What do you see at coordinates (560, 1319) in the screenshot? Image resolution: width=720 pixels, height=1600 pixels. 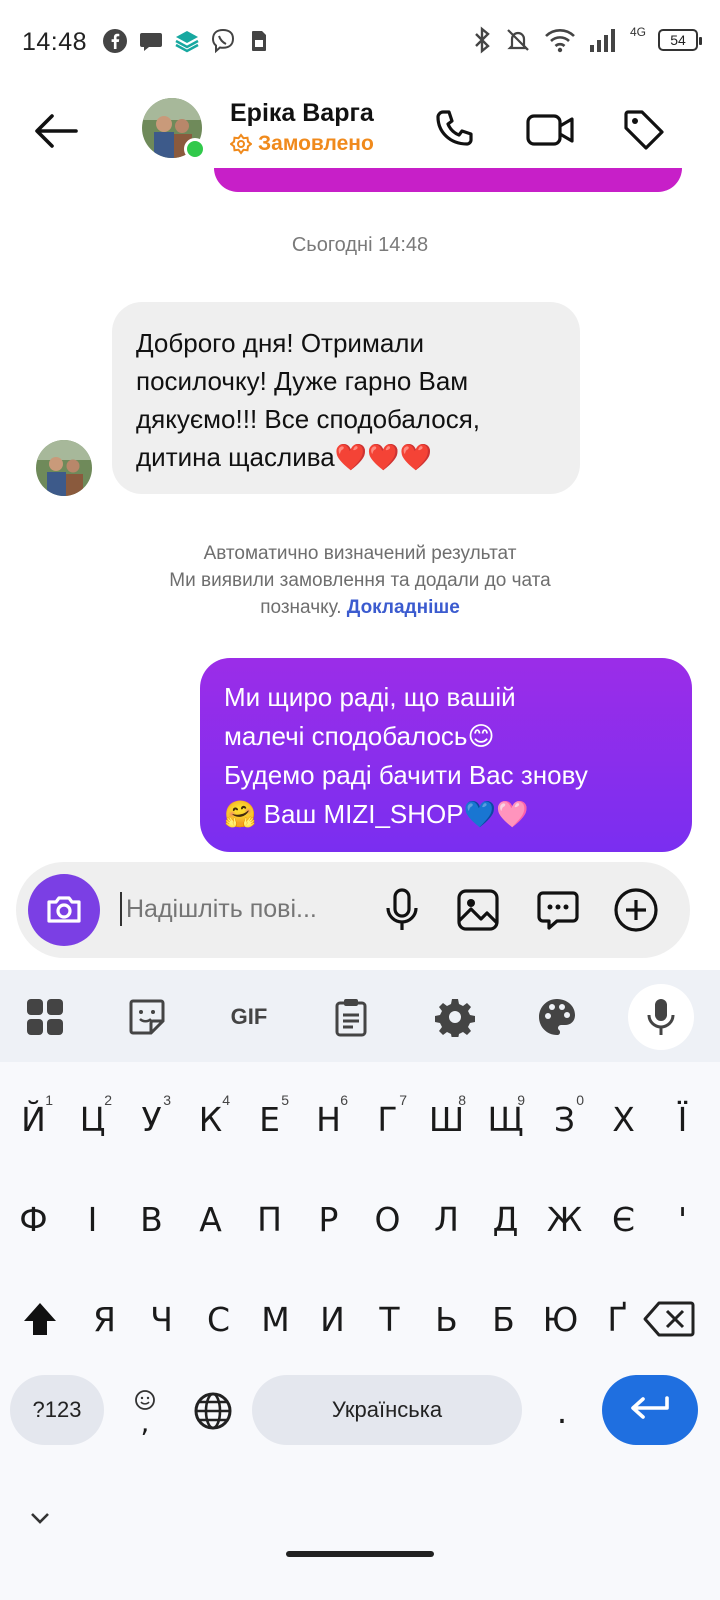 I see `key: Ю` at bounding box center [560, 1319].